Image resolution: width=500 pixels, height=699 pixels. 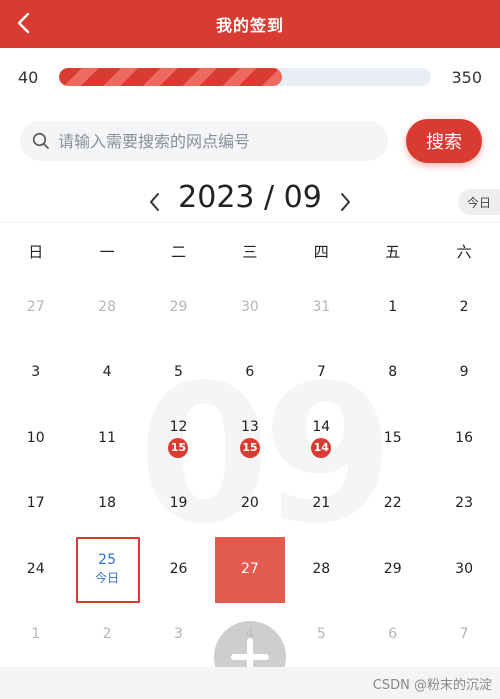 What do you see at coordinates (321, 426) in the screenshot?
I see `day-number: 14` at bounding box center [321, 426].